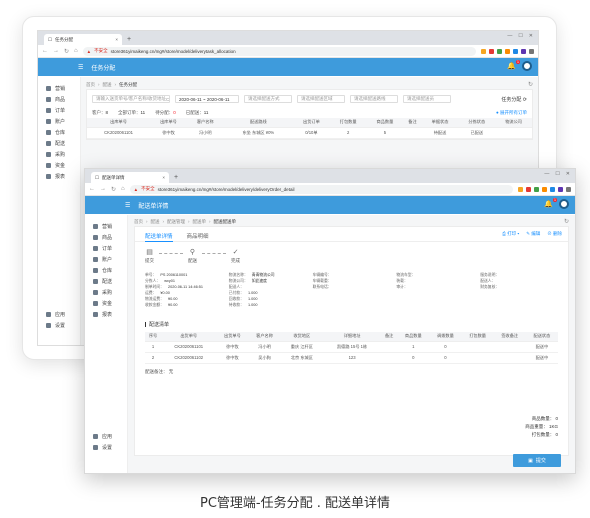  What do you see at coordinates (351, 358) in the screenshot?
I see `table-row: 2 CK2020061102 徐中牧 吴小狗 北京 东城区 123 0 0 配送中` at bounding box center [351, 358].